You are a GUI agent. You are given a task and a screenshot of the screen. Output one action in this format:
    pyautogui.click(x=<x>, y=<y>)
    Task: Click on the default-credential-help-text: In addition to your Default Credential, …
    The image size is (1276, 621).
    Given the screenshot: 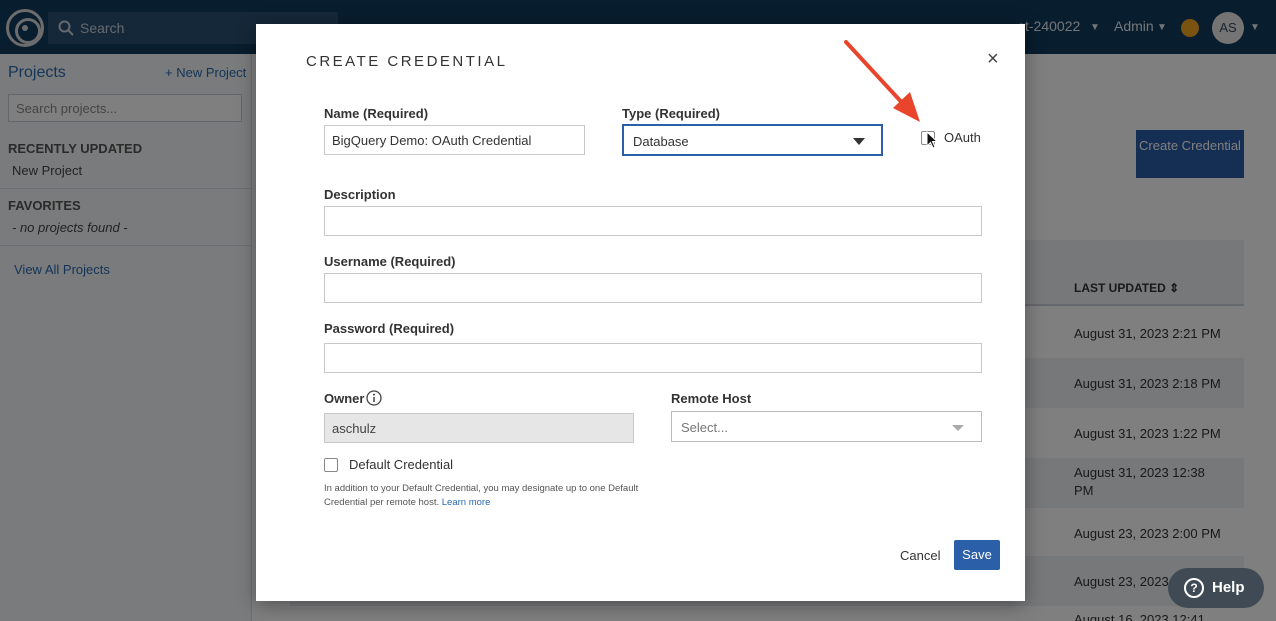 What is the action you would take?
    pyautogui.click(x=481, y=495)
    